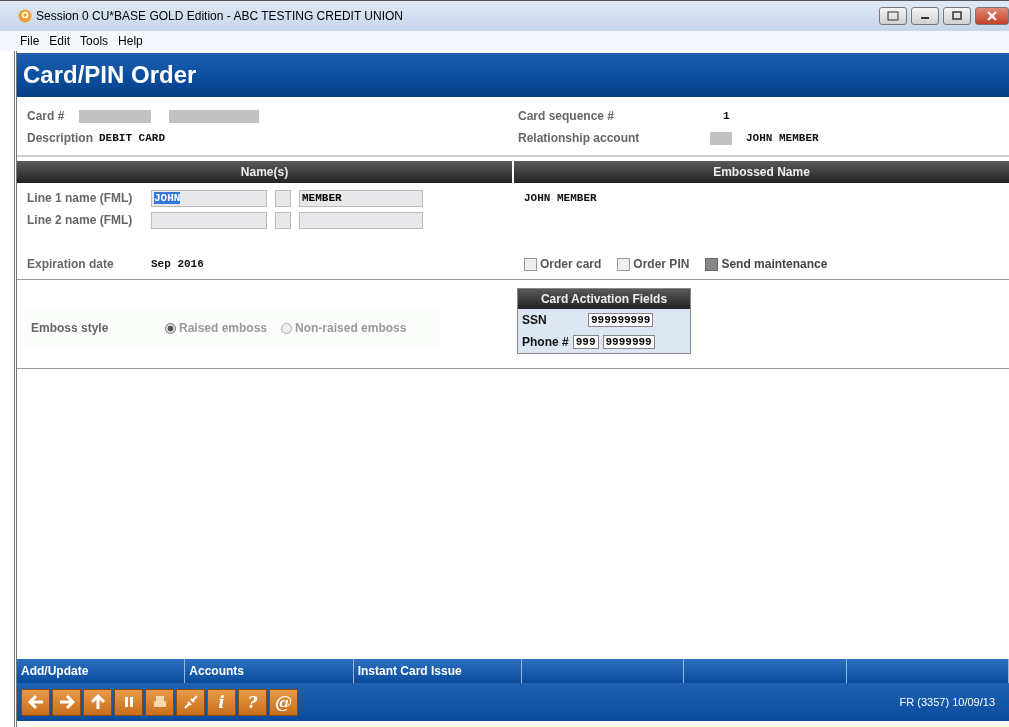 Image resolution: width=1009 pixels, height=727 pixels. What do you see at coordinates (782, 138) in the screenshot?
I see `field-value: JOHN MEMBER` at bounding box center [782, 138].